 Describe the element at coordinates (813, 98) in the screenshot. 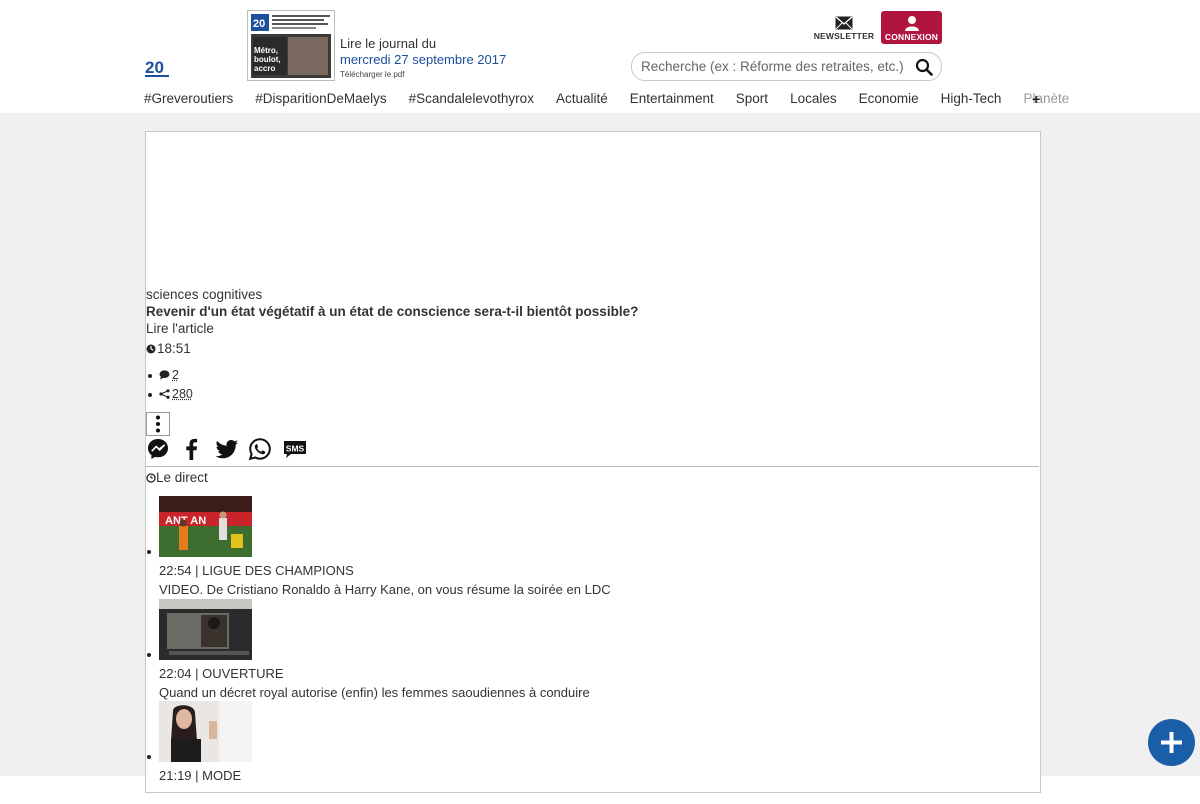

I see `nav-item-locales: Locales` at that location.